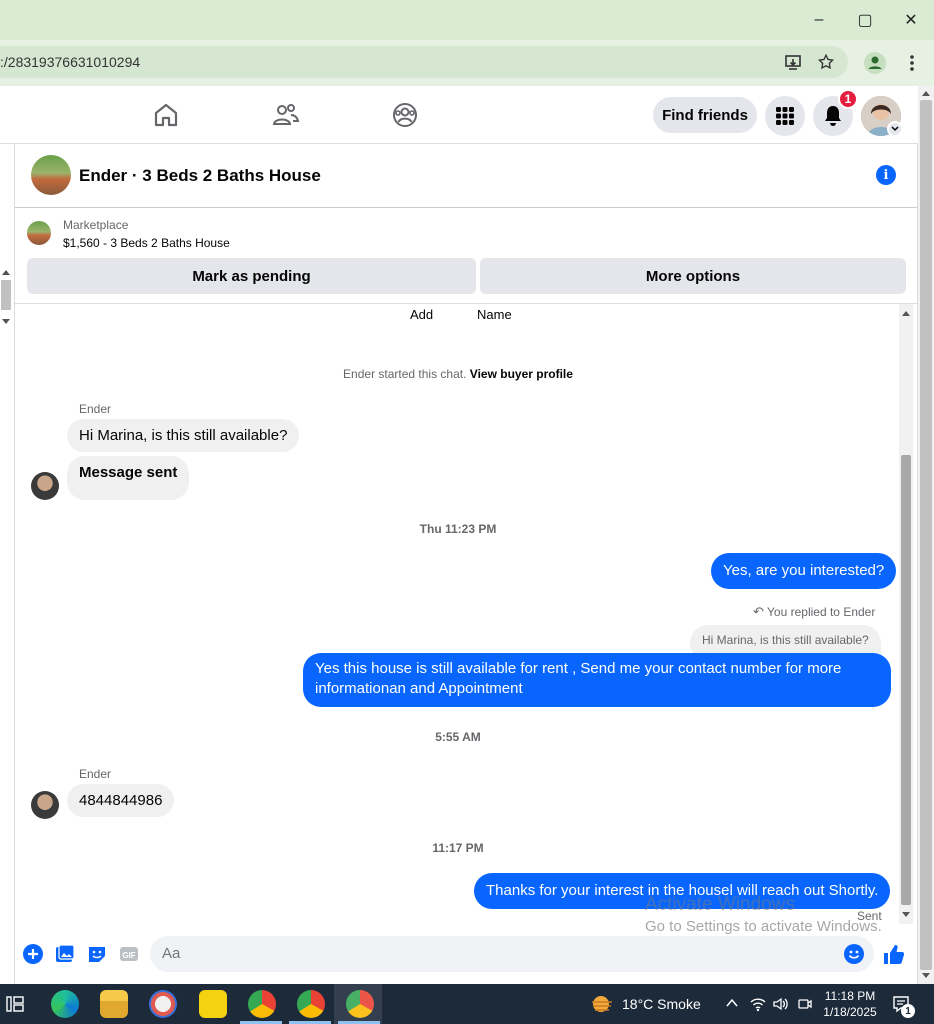  I want to click on grid-menu-icon, so click(785, 116).